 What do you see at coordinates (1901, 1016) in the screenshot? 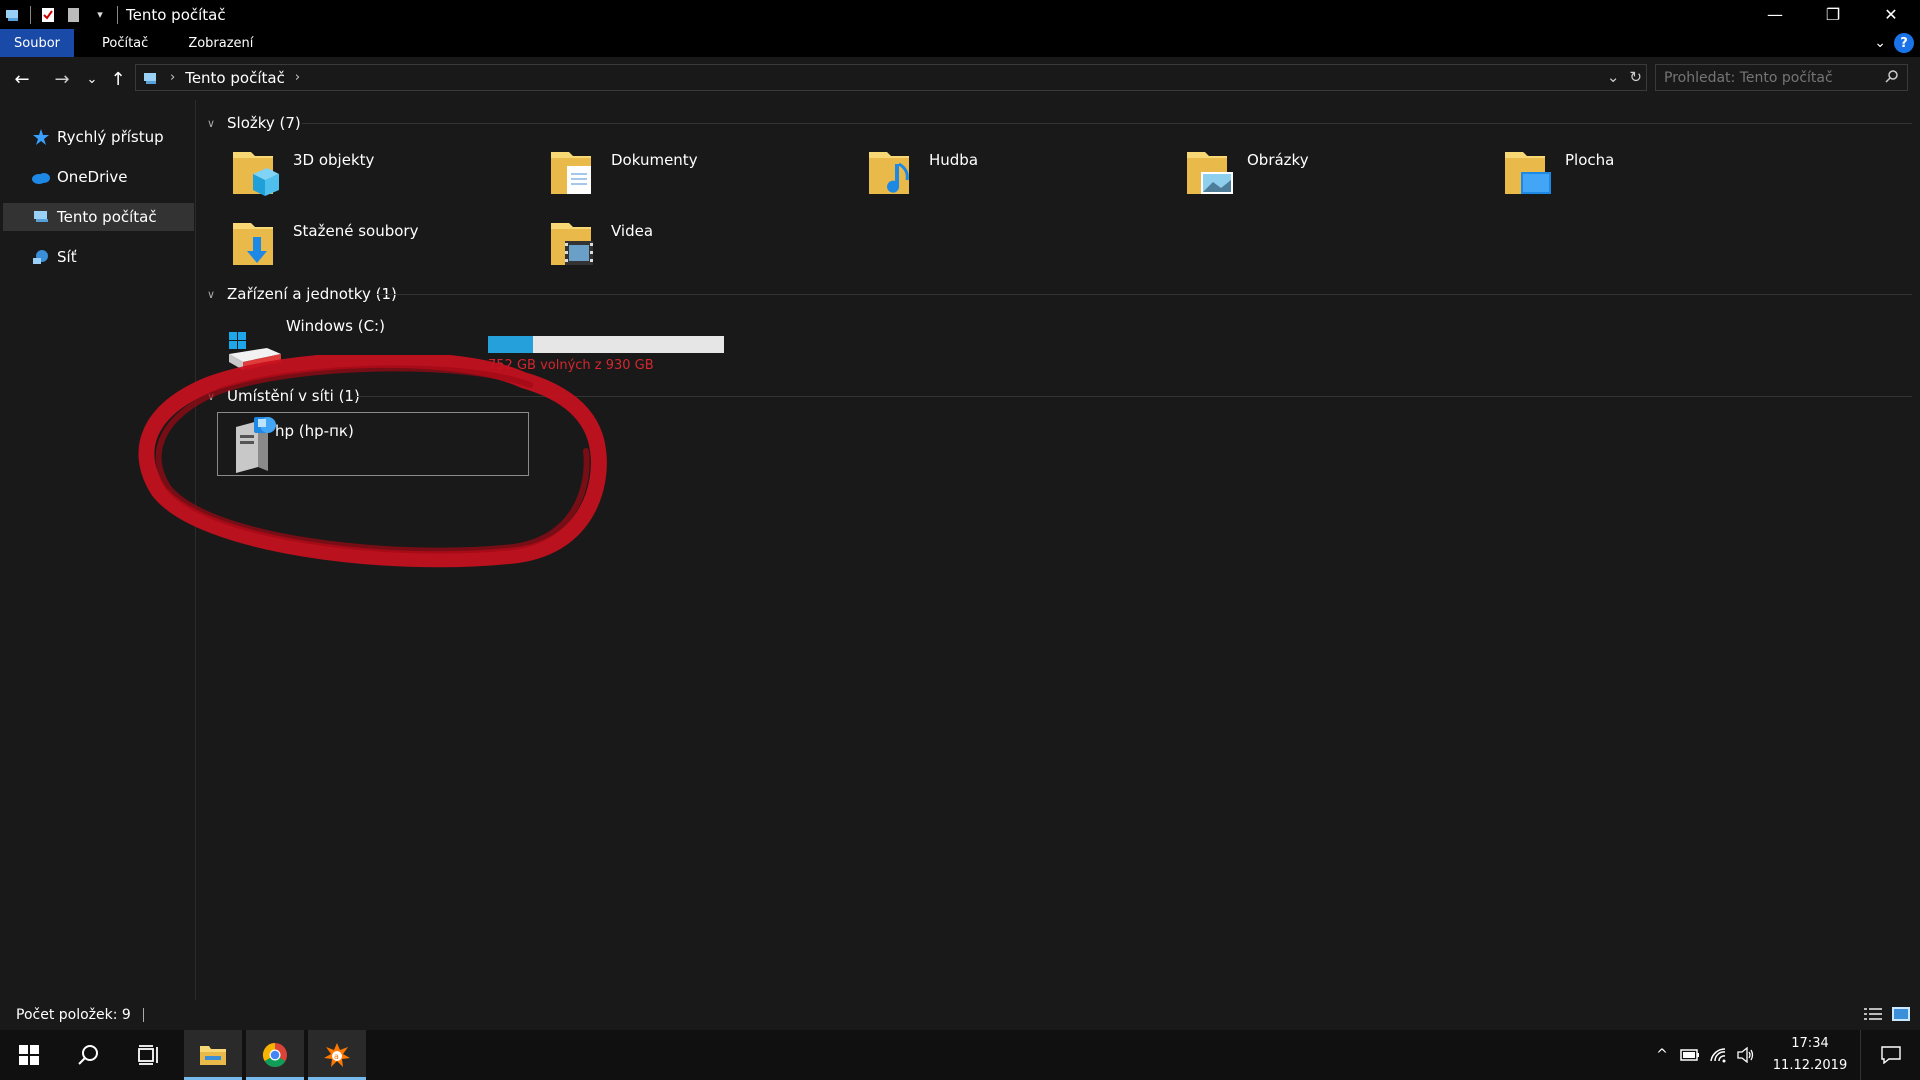
I see `tiles-view-icon` at bounding box center [1901, 1016].